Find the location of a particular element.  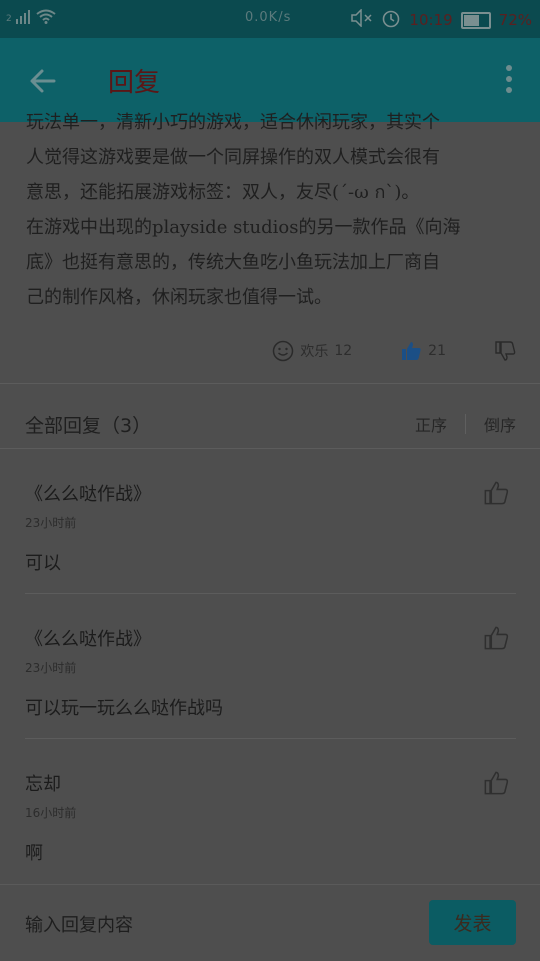

sim-indicator: 2 is located at coordinates (9, 18).